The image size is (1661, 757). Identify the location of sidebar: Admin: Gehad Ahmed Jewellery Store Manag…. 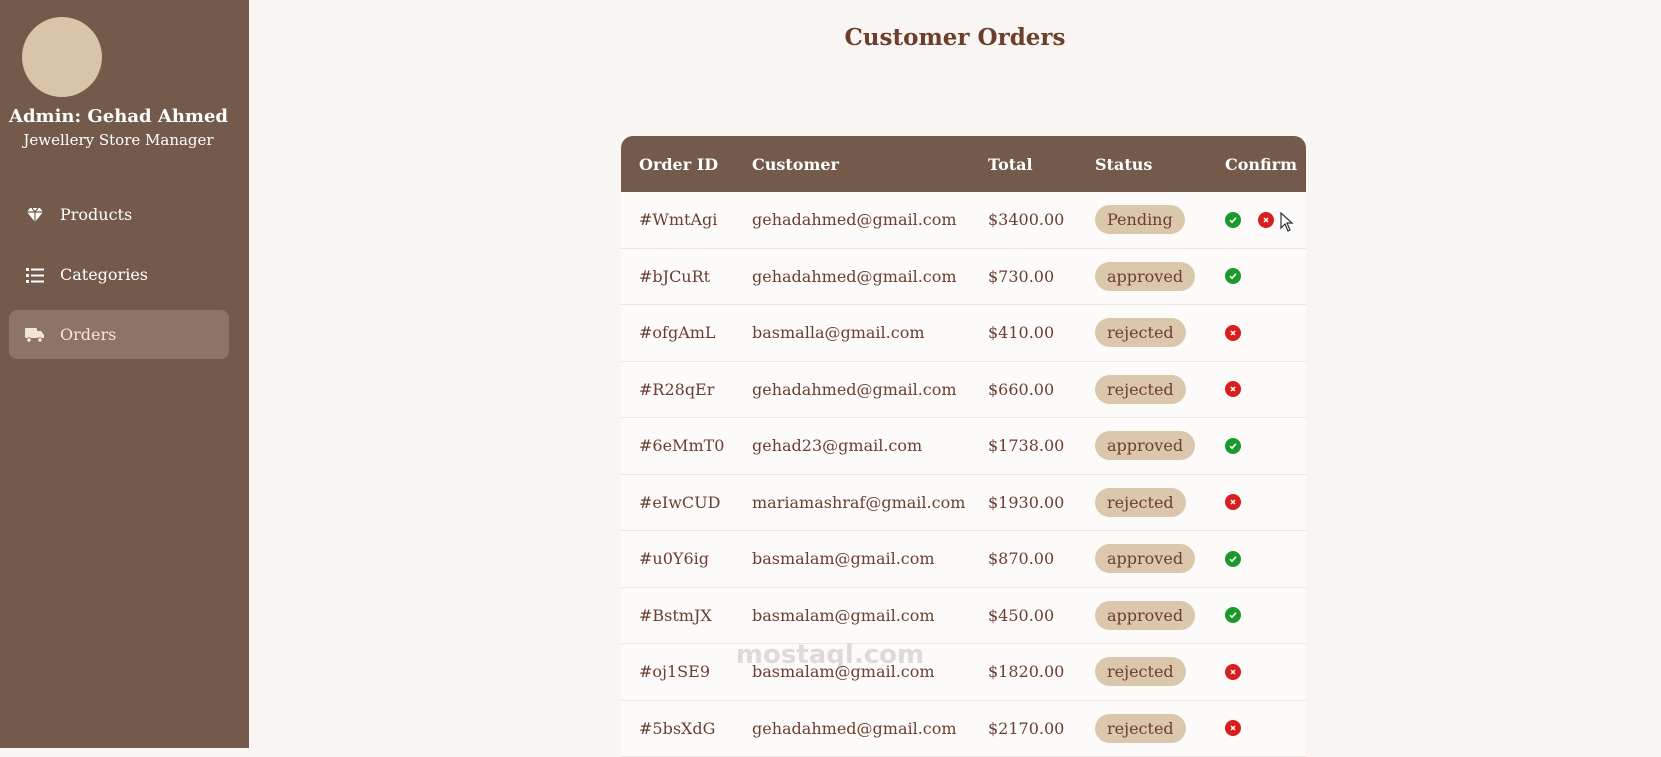
(124, 374).